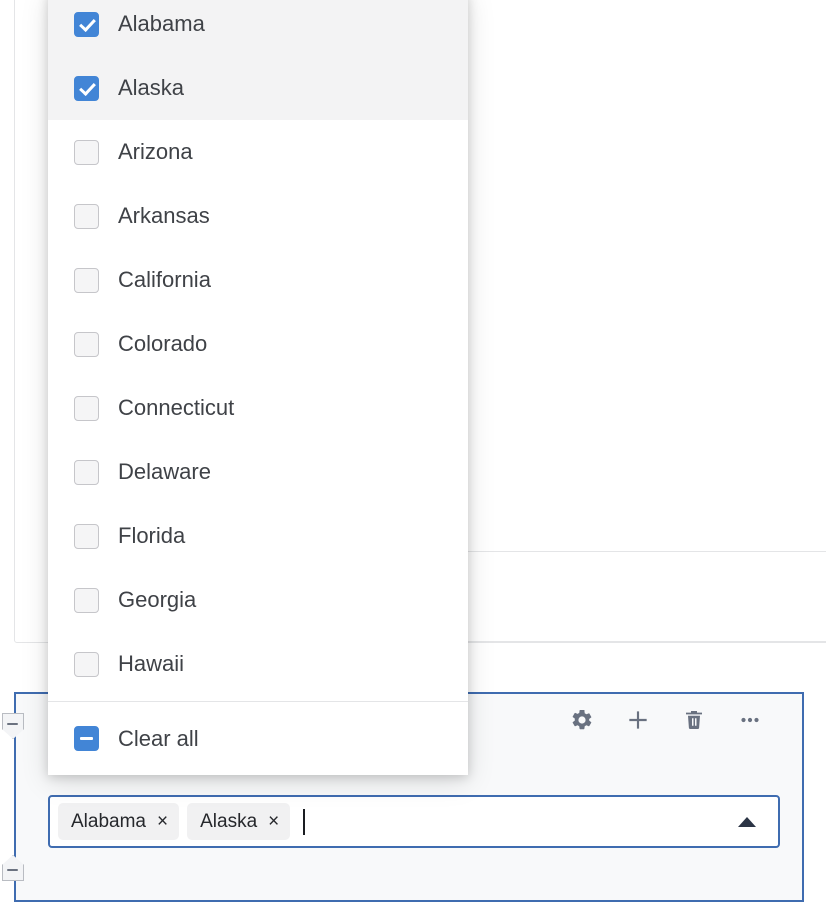  I want to click on multiselect-input: Alabama × Alaska ×, so click(414, 821).